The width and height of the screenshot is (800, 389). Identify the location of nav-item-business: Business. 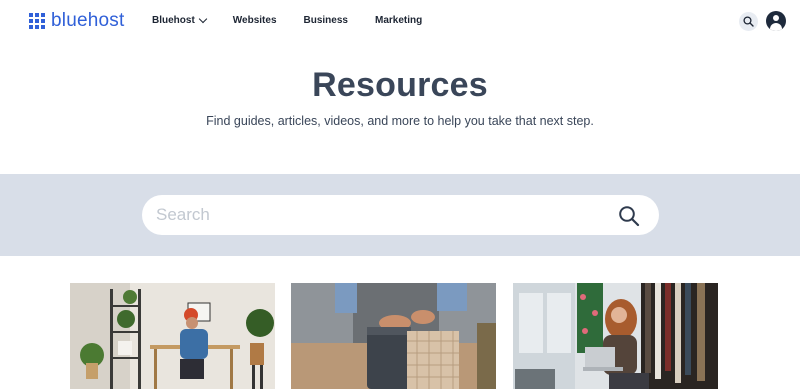
(326, 20).